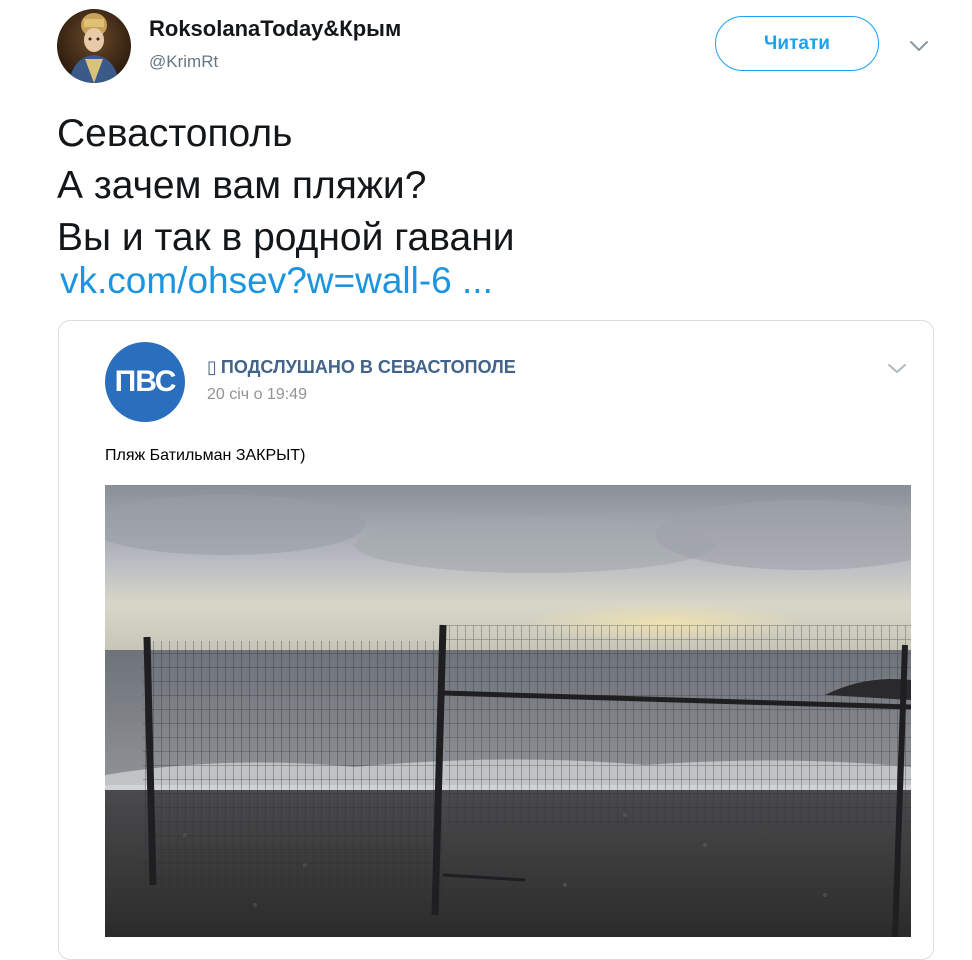  Describe the element at coordinates (368, 367) in the screenshot. I see `group-name-text: ПОДСЛУШАНО В СЕВАСТОПОЛЕ` at that location.